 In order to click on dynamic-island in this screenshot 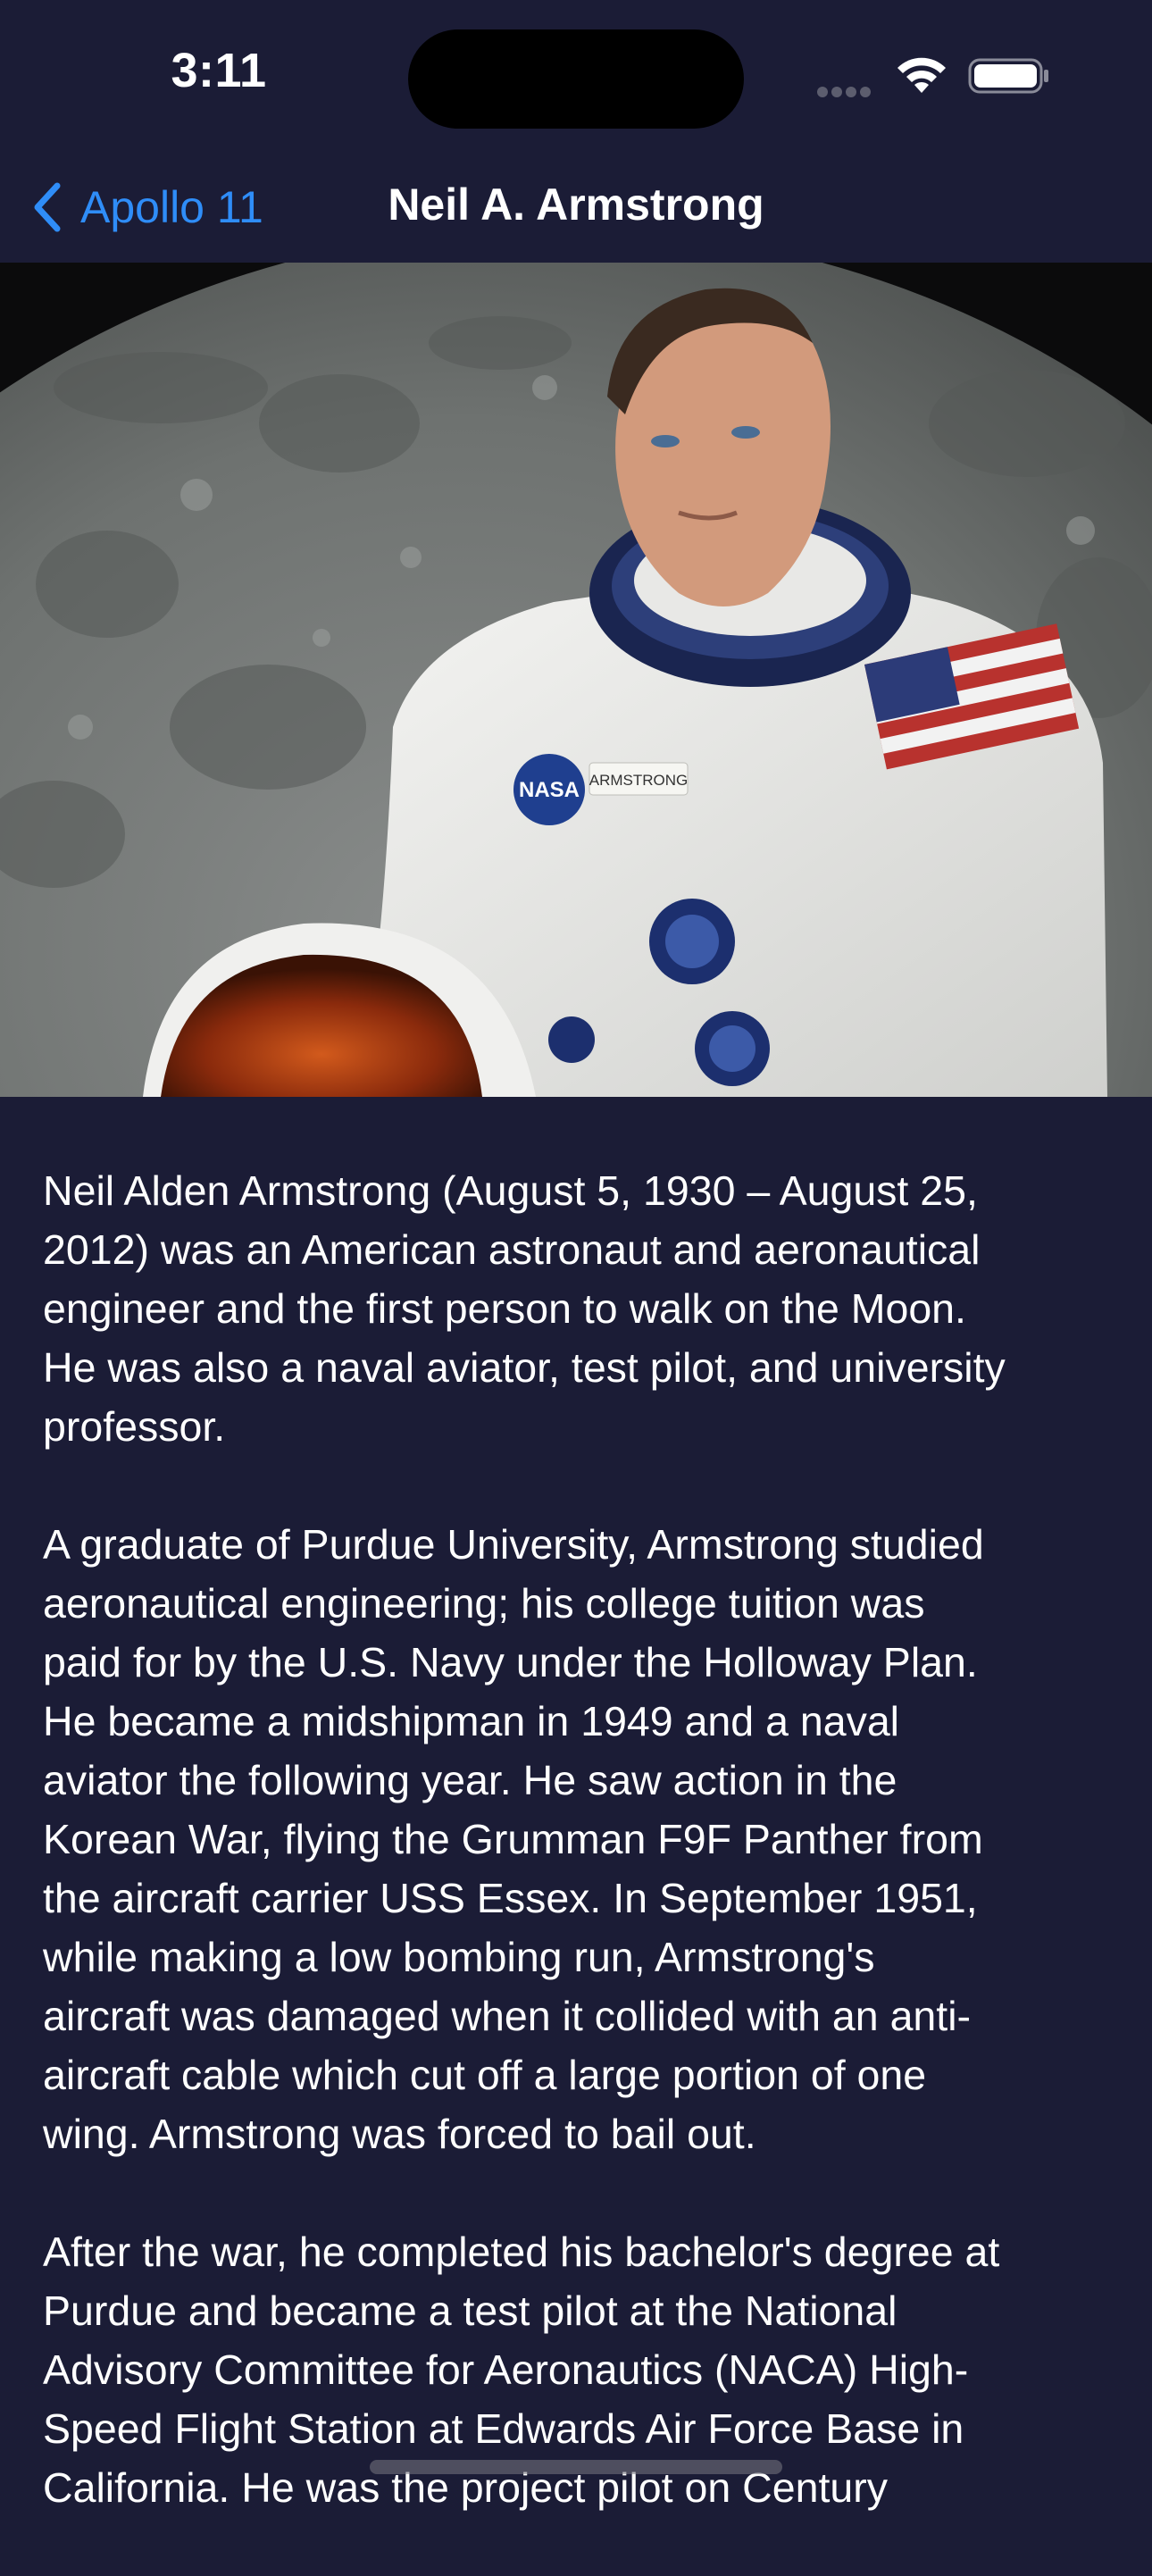, I will do `click(576, 79)`.